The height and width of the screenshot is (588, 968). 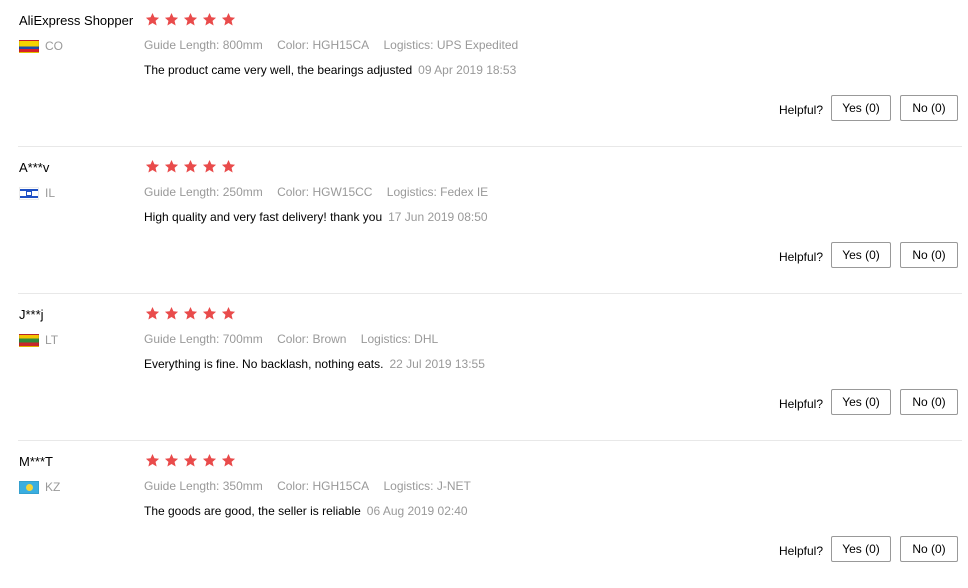 What do you see at coordinates (437, 364) in the screenshot?
I see `review-date: 22 Jul 2019 13:55` at bounding box center [437, 364].